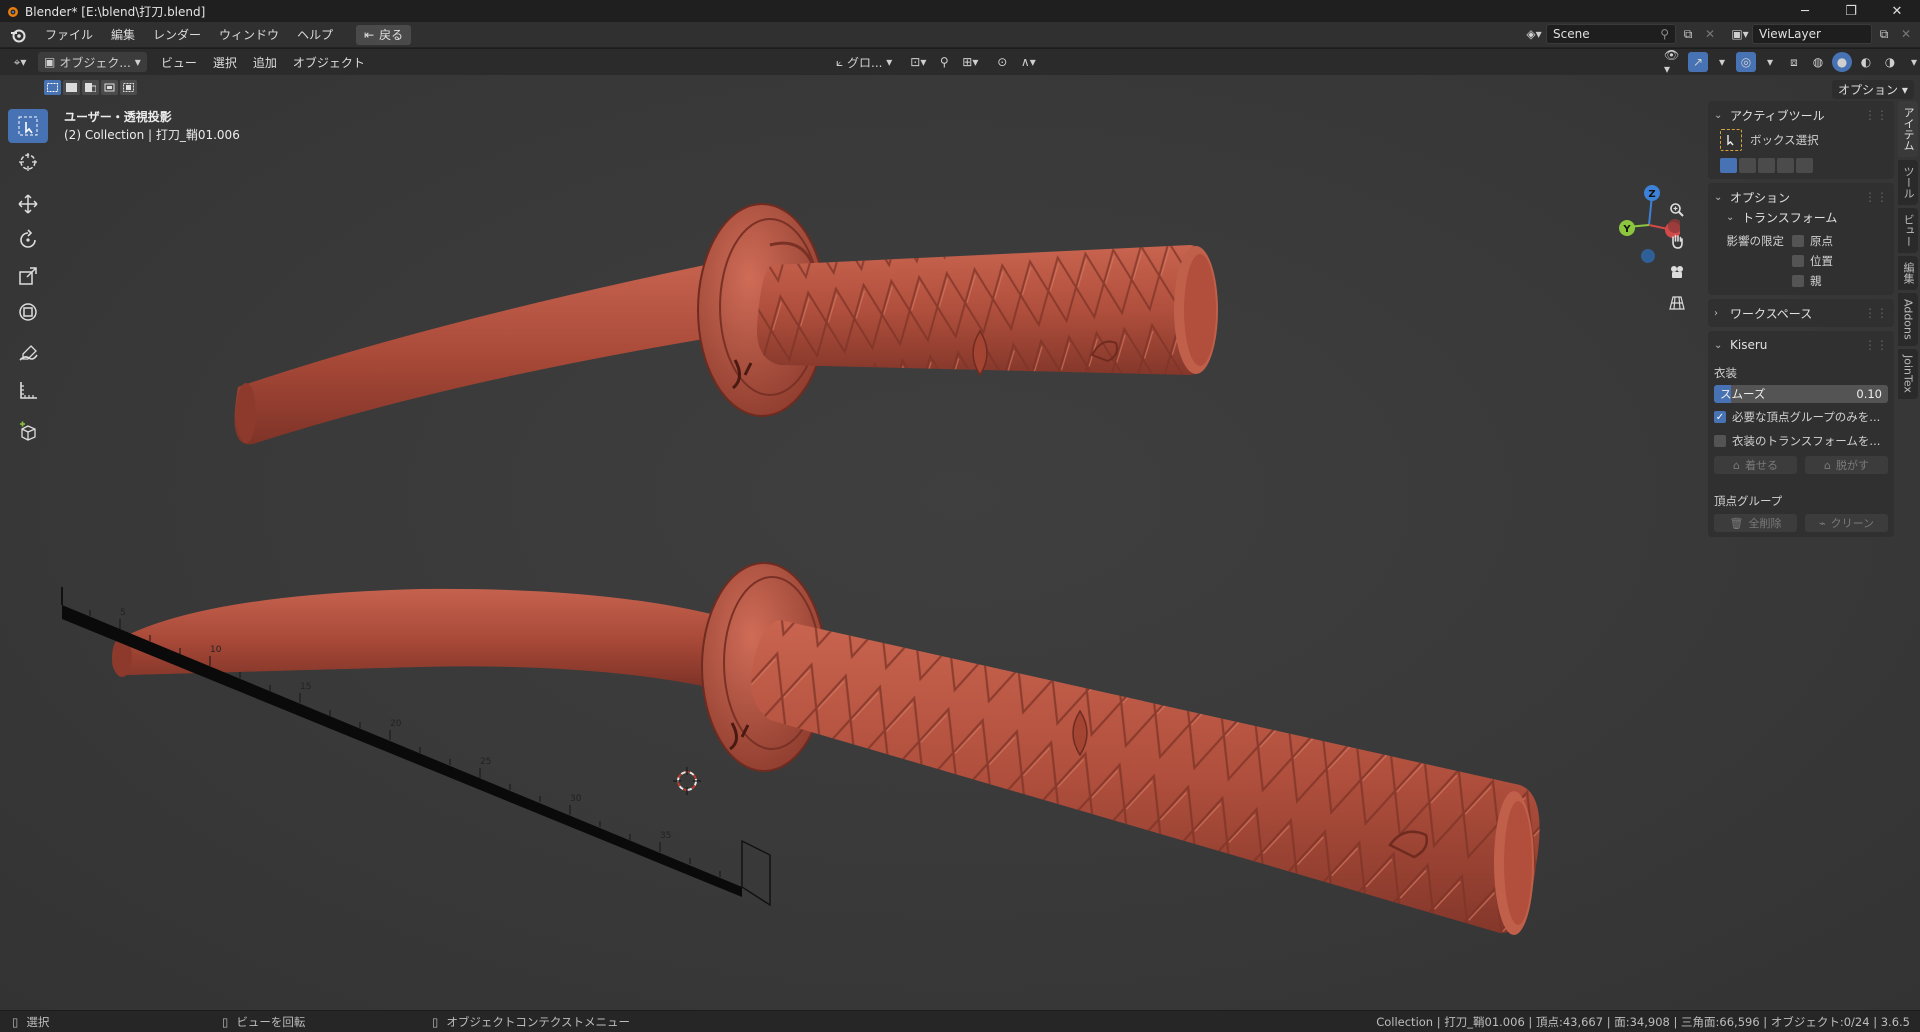 The image size is (1920, 1032). What do you see at coordinates (1908, 230) in the screenshot?
I see `tab-view: ビュー` at bounding box center [1908, 230].